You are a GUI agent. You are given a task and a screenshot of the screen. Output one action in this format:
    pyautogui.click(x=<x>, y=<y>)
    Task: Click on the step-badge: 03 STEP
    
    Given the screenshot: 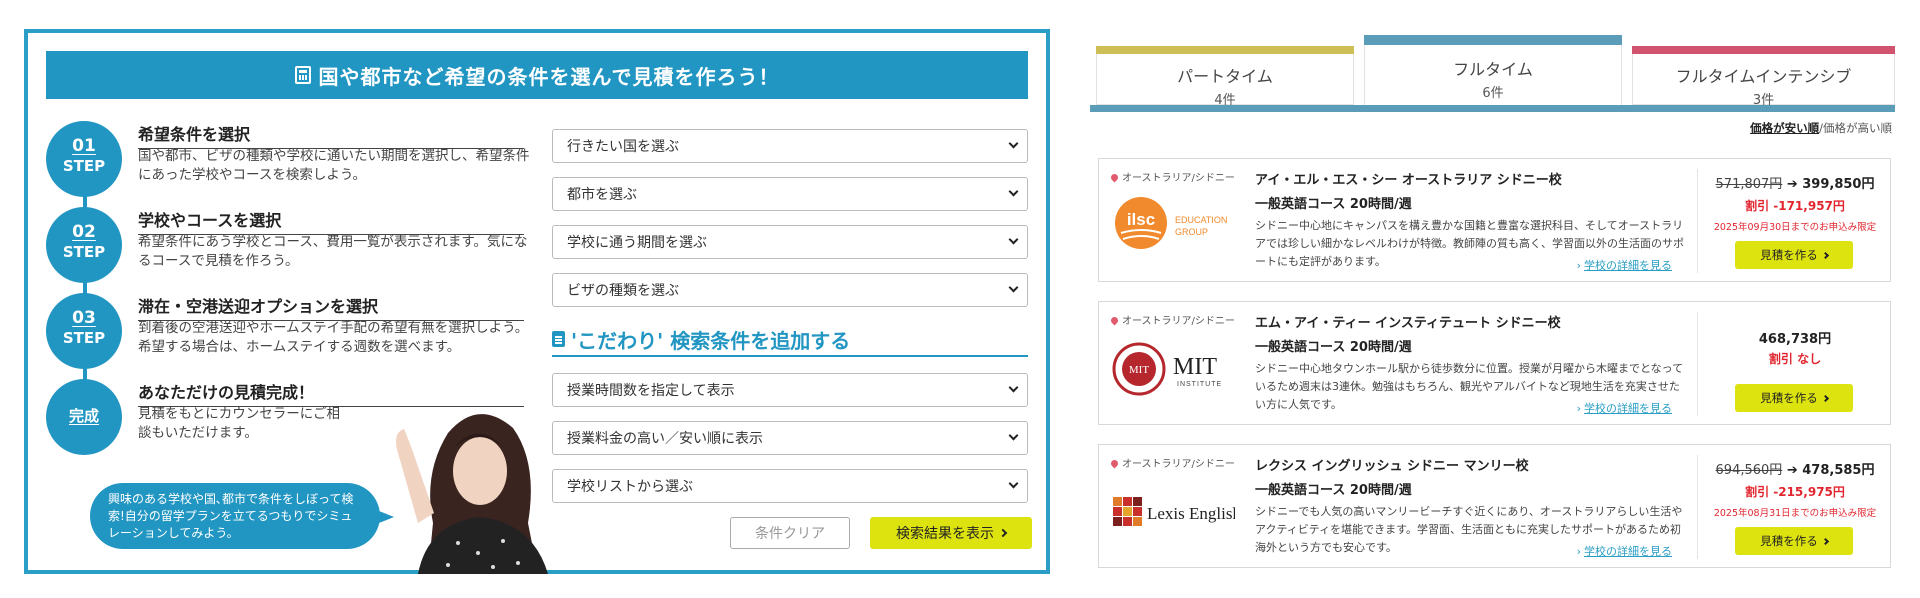 What is the action you would take?
    pyautogui.click(x=84, y=331)
    